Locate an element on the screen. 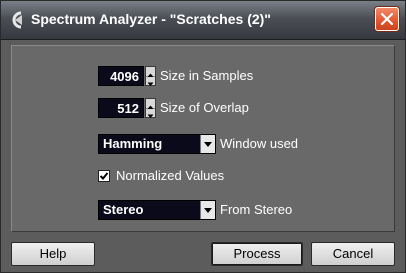  window-used-label: Window used is located at coordinates (259, 143).